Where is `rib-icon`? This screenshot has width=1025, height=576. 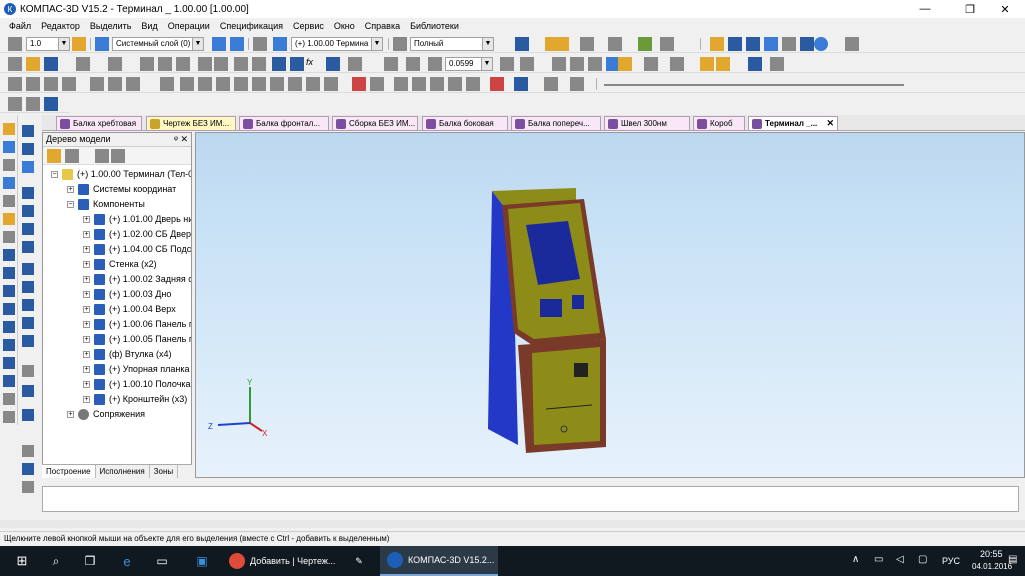 rib-icon is located at coordinates (28, 341).